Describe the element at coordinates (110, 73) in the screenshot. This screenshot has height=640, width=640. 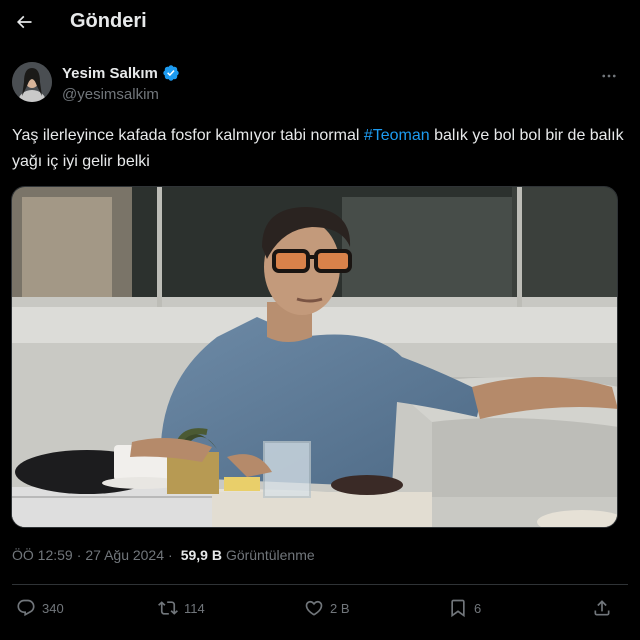
I see `display-name: Yesim Salkım` at that location.